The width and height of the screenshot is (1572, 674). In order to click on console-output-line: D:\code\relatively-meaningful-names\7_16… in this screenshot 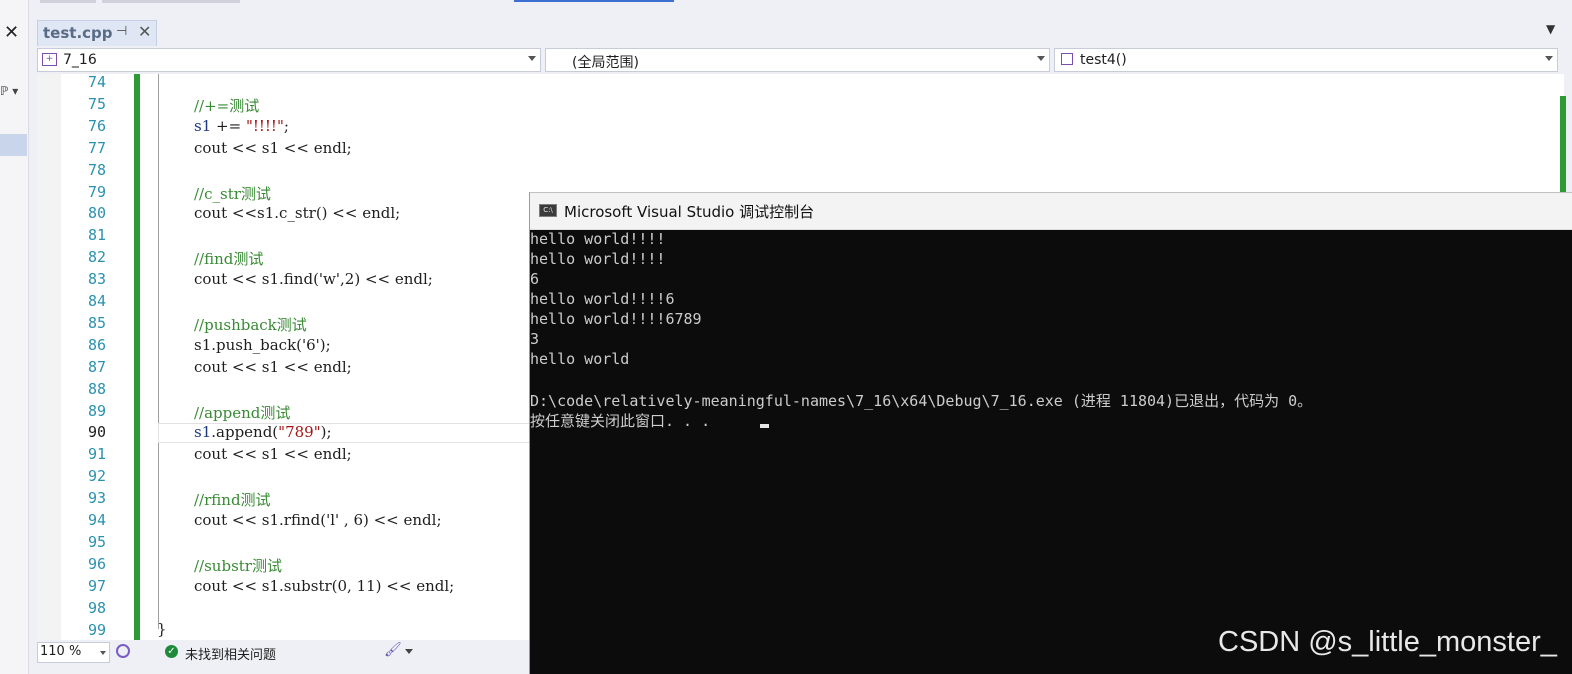, I will do `click(921, 401)`.